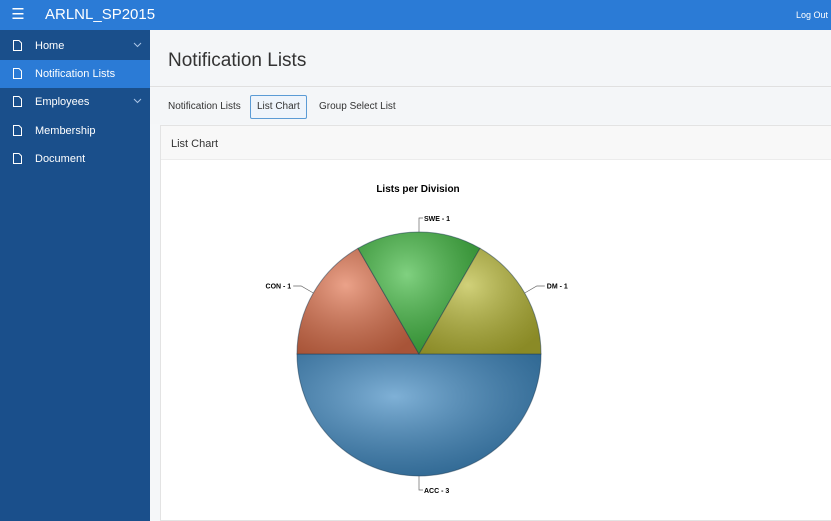 This screenshot has height=521, width=831. I want to click on tab-group-select-list: Group Select List, so click(357, 107).